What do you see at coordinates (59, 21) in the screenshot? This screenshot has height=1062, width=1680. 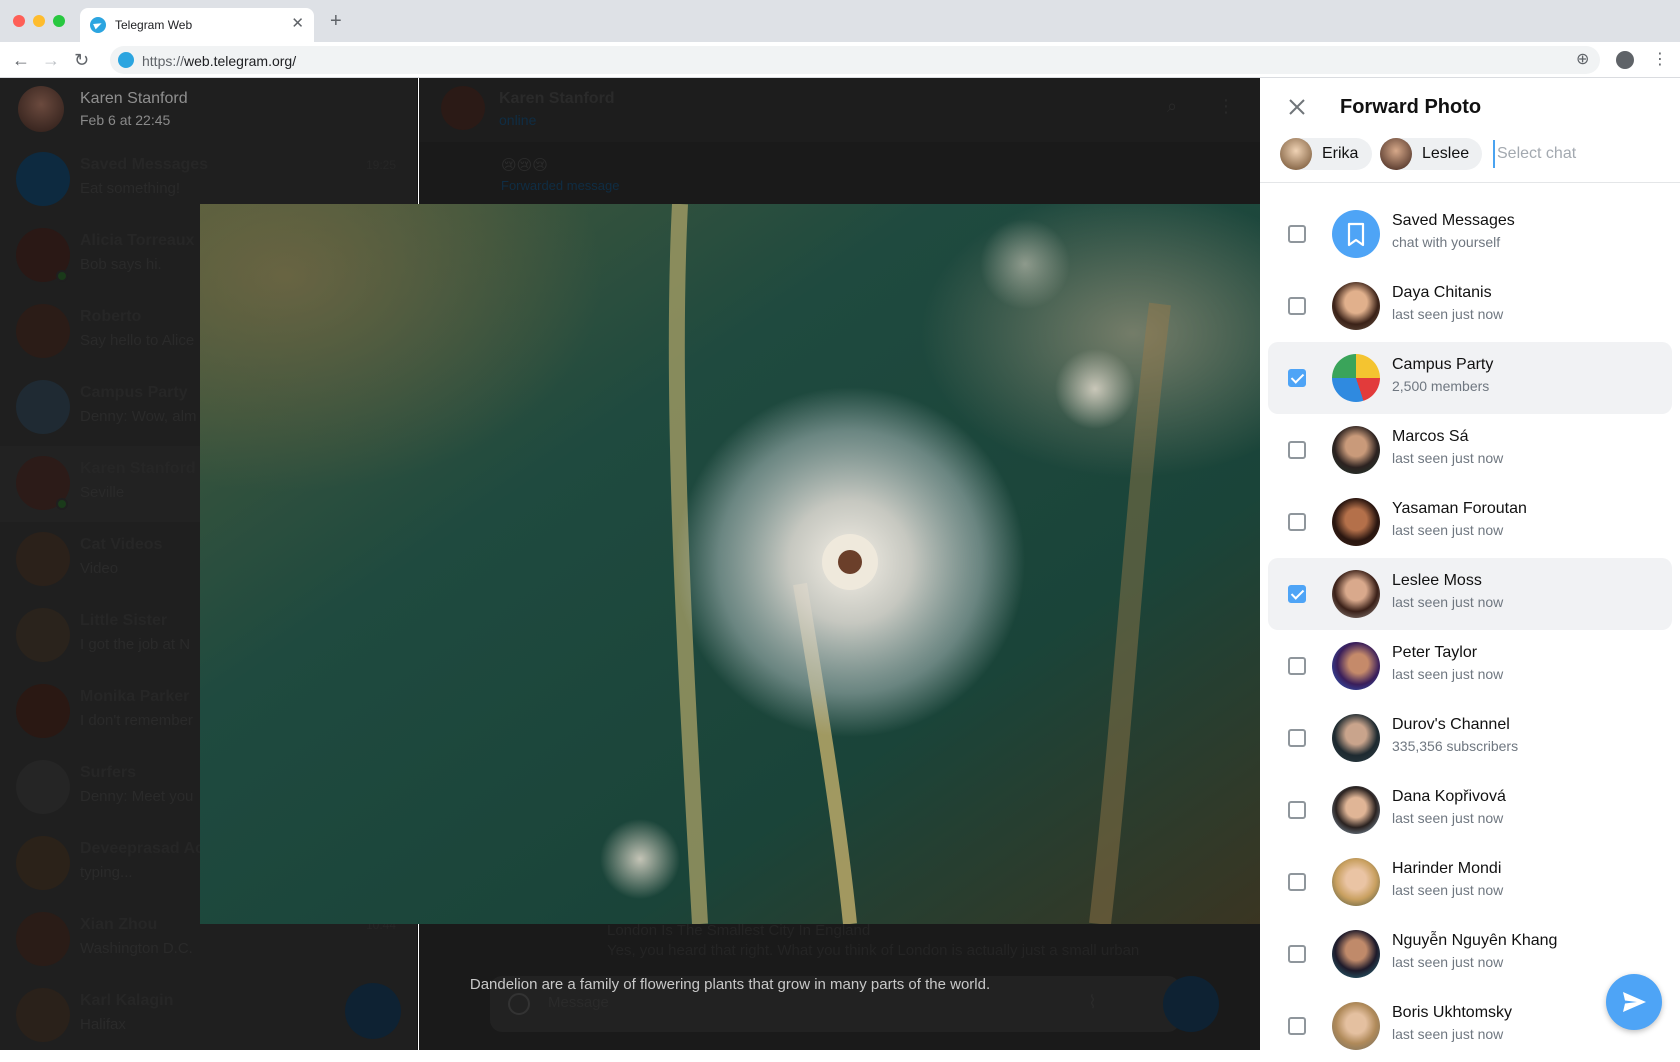 I see `maximize-window-button` at bounding box center [59, 21].